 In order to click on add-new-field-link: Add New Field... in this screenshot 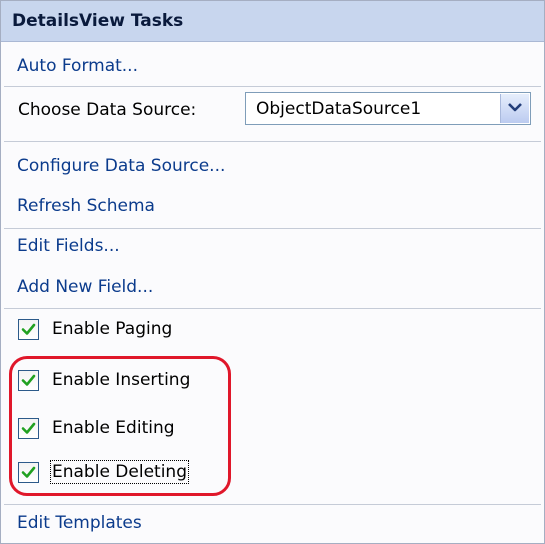, I will do `click(85, 287)`.